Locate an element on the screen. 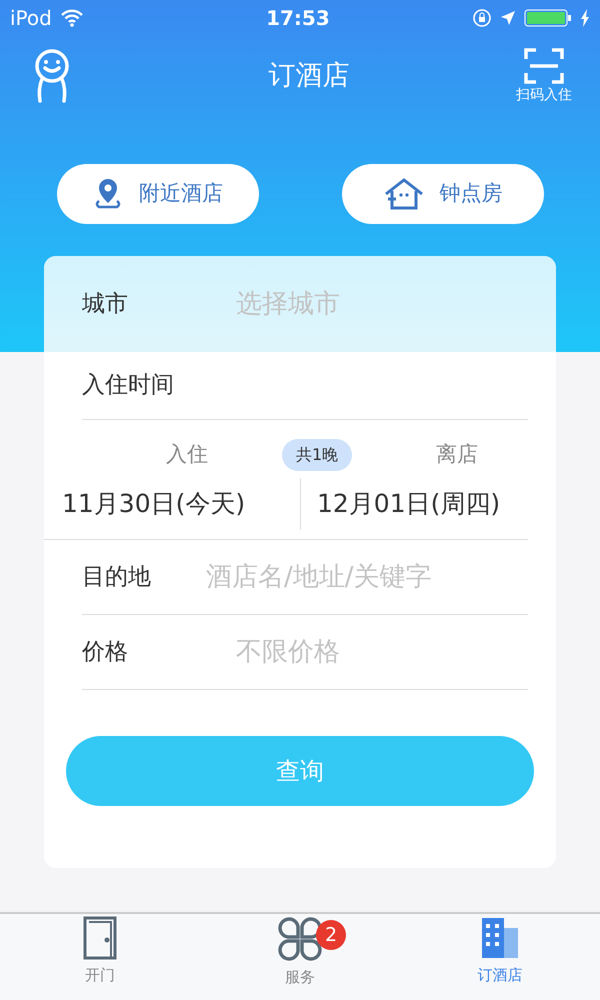 This screenshot has width=600, height=1000. carrier-label: iPod is located at coordinates (31, 18).